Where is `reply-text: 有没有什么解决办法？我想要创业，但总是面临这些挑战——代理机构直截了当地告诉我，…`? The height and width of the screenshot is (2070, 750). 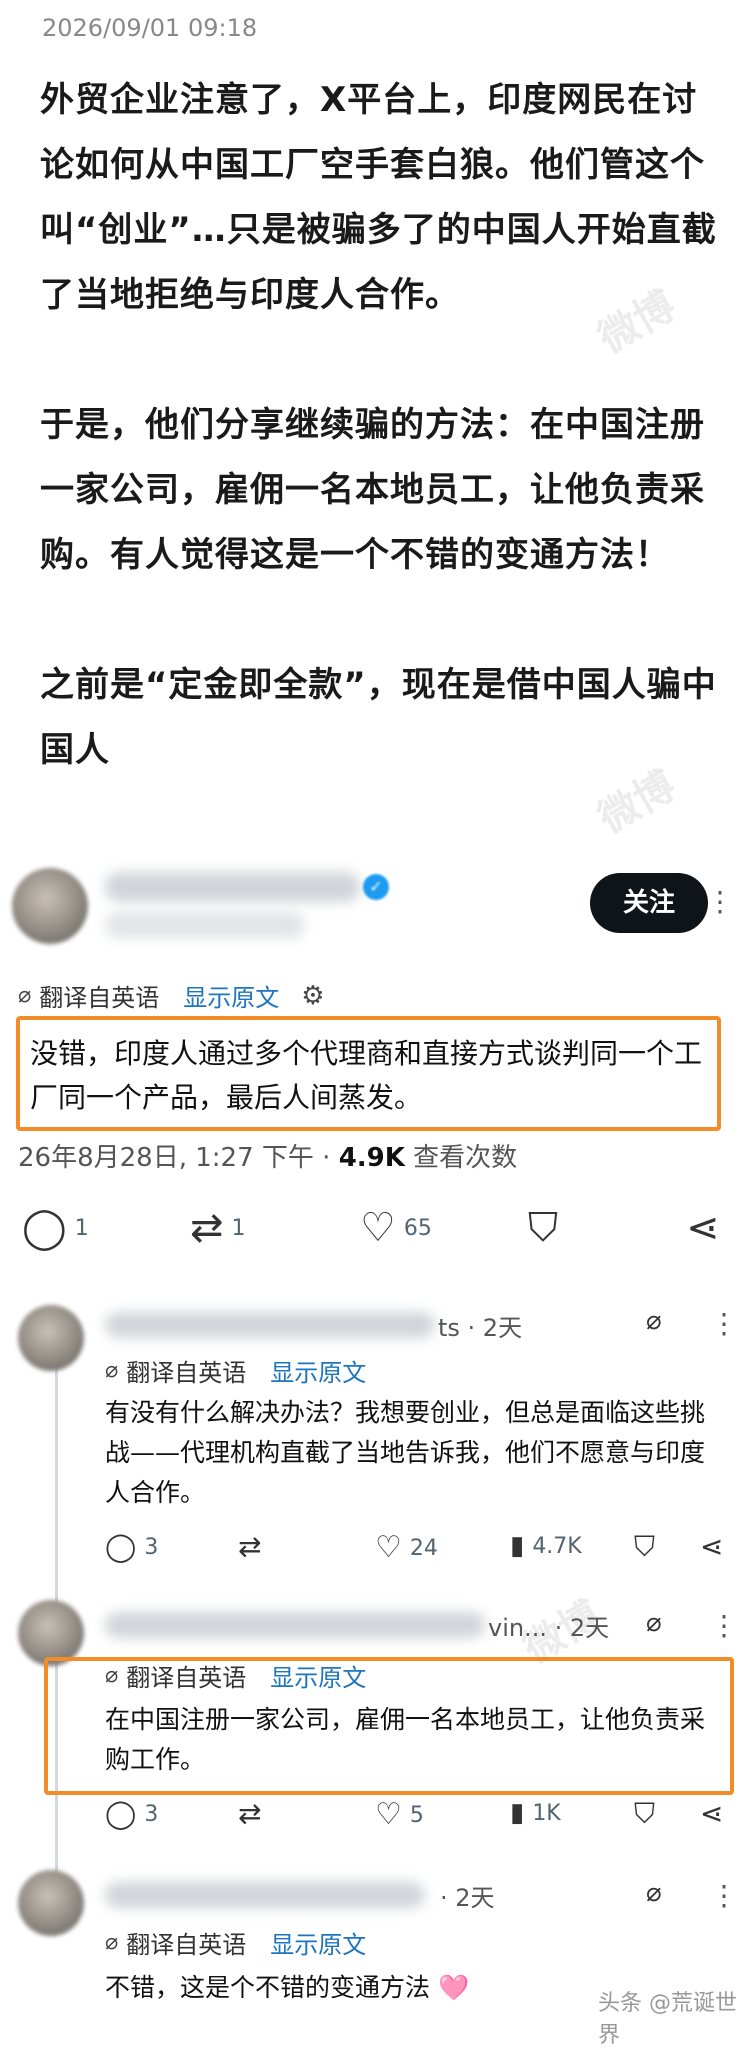
reply-text: 有没有什么解决办法？我想要创业，但总是面临这些挑战——代理机构直截了当地告诉我，… is located at coordinates (405, 1452).